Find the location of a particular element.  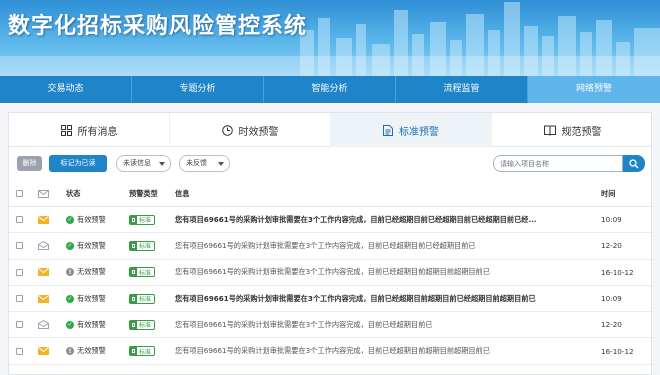

main-nav: 交易动态 专题分析 智能分析 流程监管 网络预警 is located at coordinates (330, 89).